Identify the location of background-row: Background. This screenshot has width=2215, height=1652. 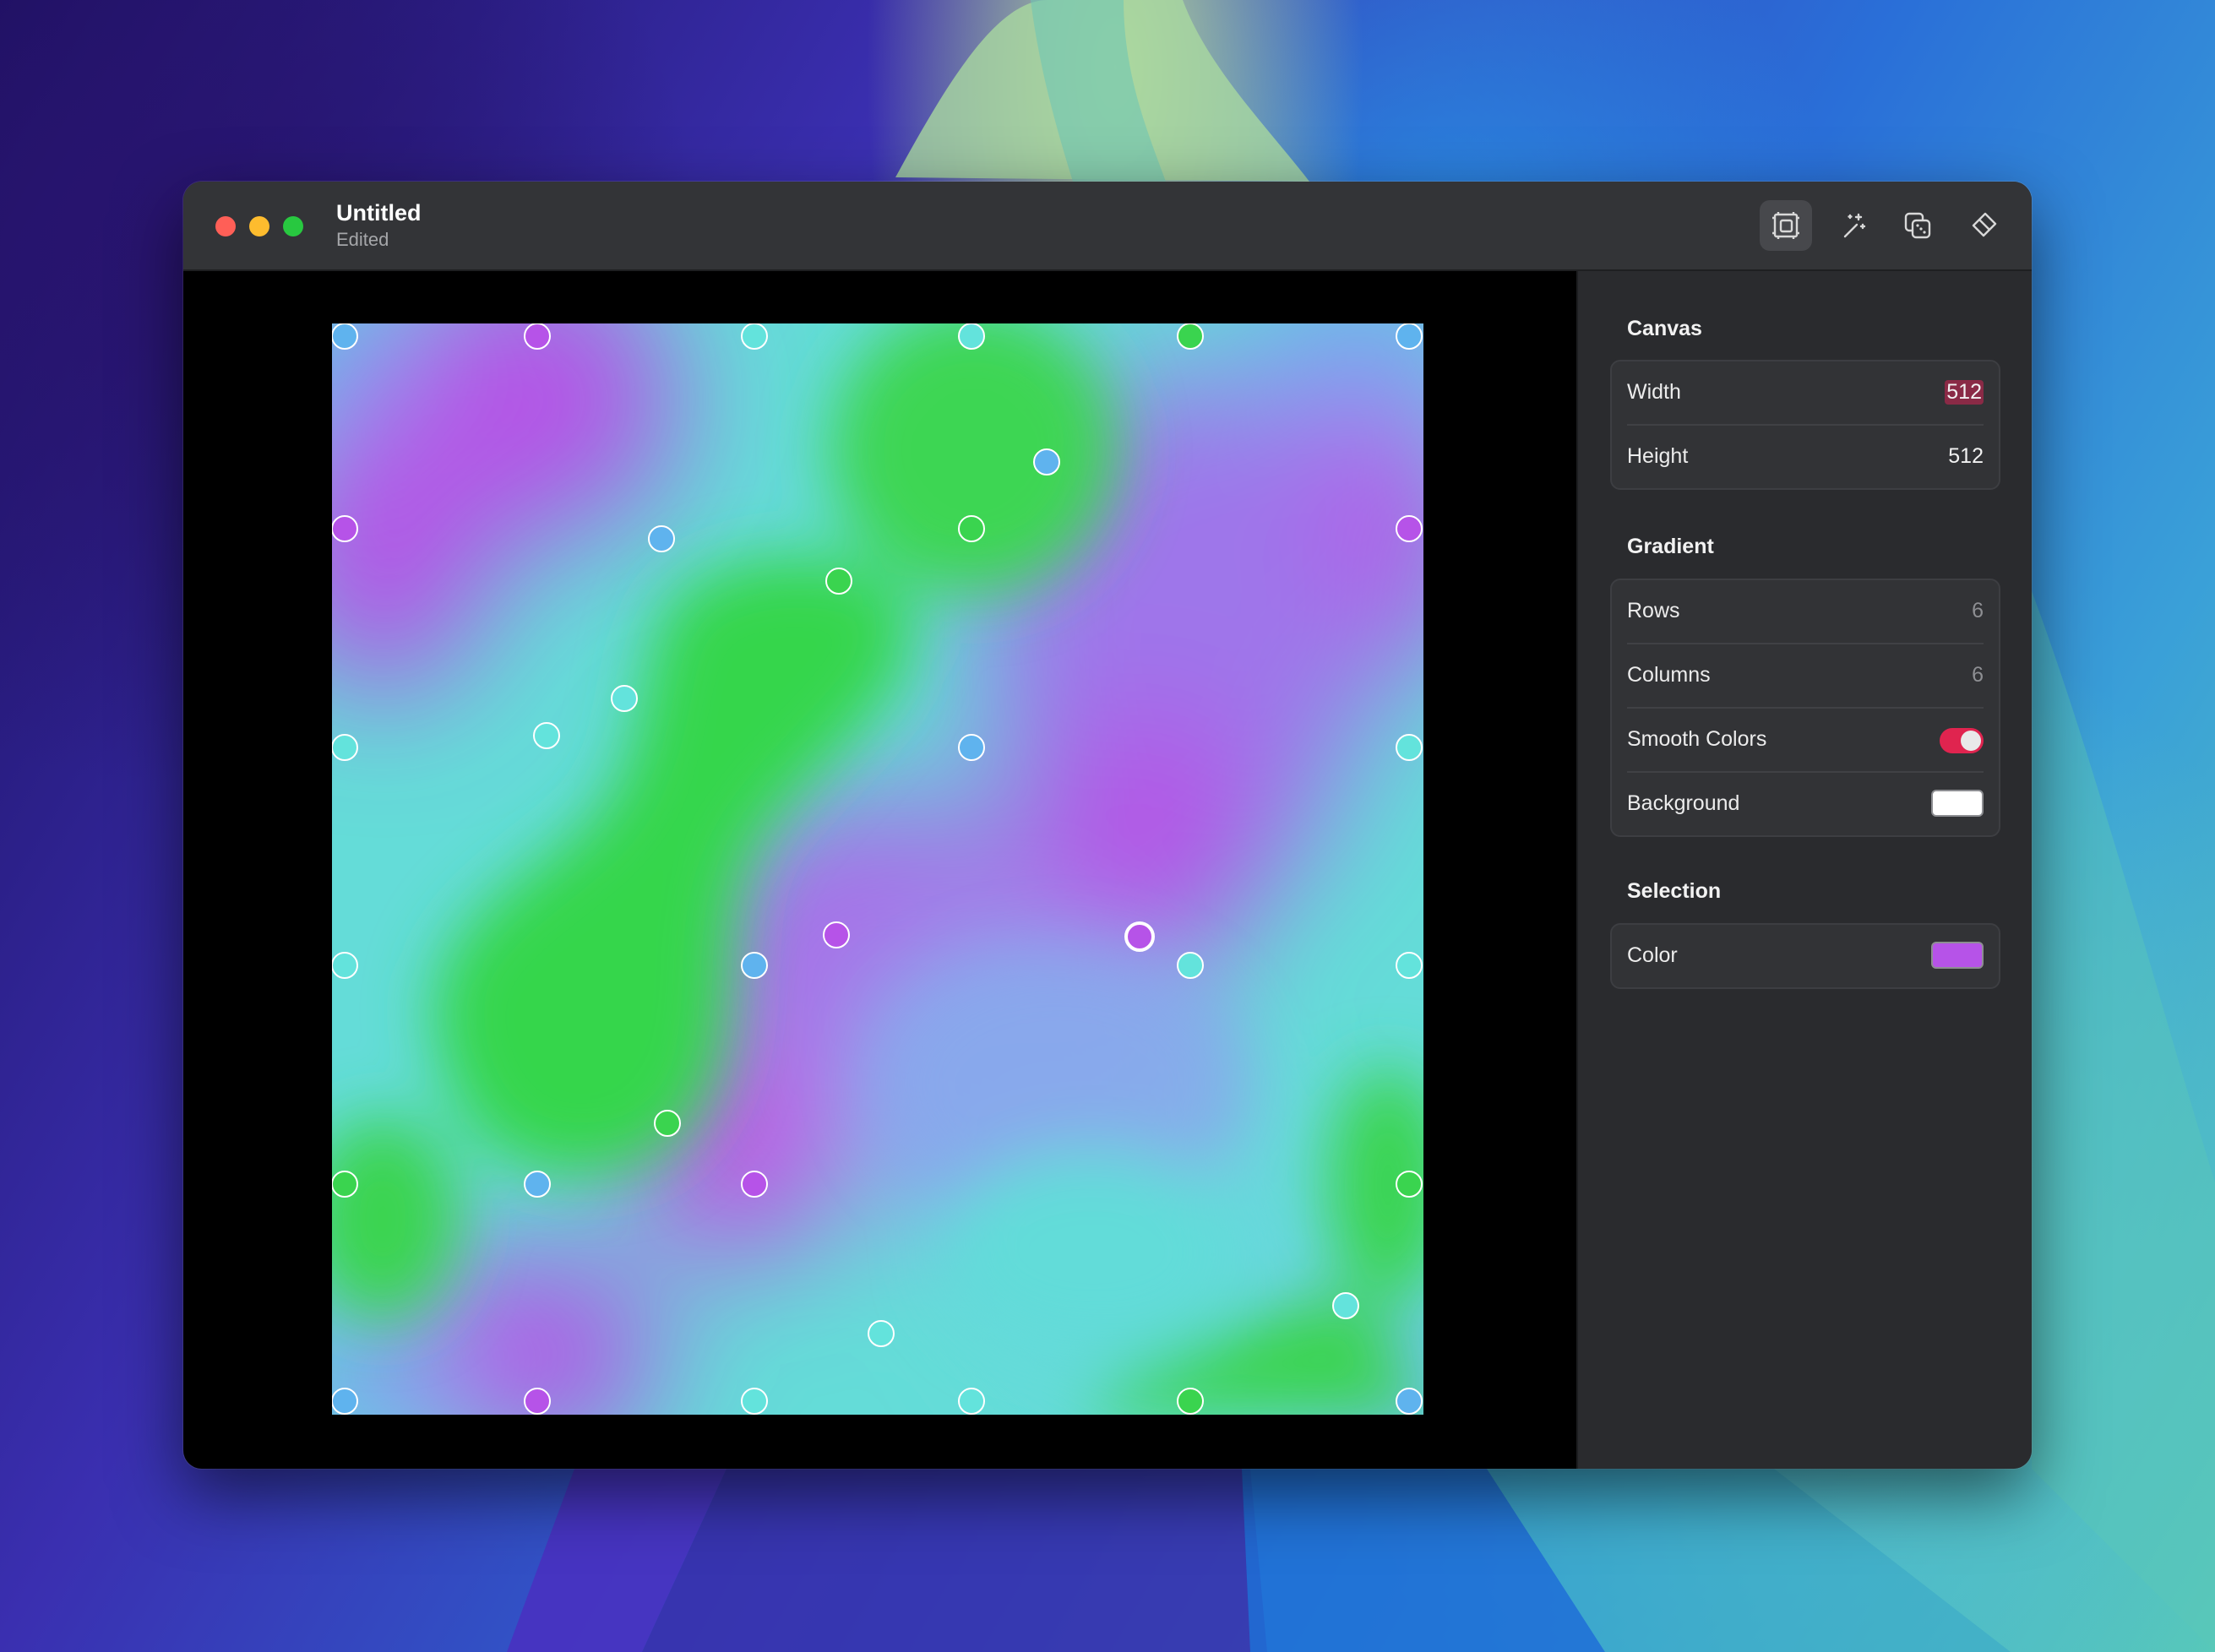
(1806, 803).